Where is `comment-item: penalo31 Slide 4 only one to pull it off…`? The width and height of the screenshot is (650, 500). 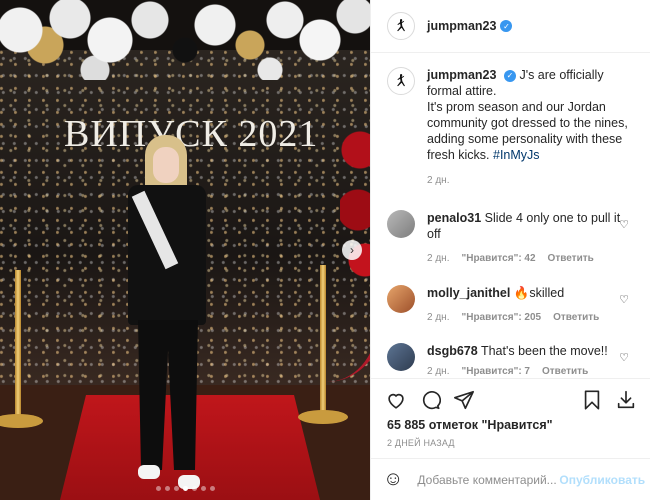 comment-item: penalo31 Slide 4 only one to pull it off… is located at coordinates (510, 238).